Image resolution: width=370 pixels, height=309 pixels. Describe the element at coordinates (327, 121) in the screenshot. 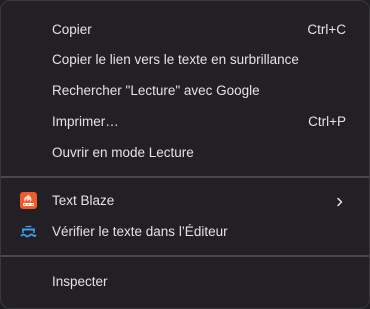

I see `menu-item-shortcut: Ctrl+P` at that location.